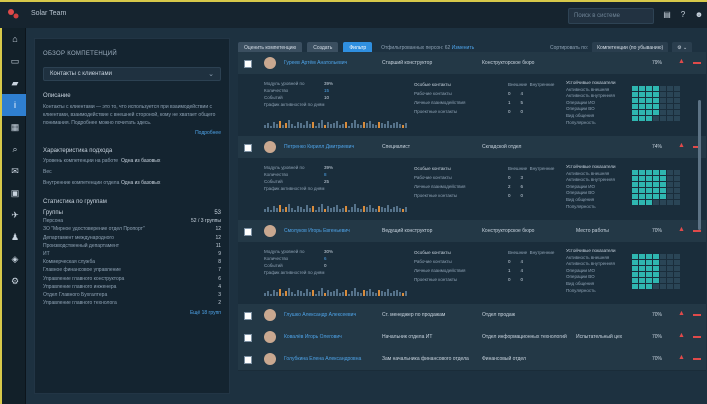  What do you see at coordinates (219, 262) in the screenshot?
I see `stat-value: 8` at bounding box center [219, 262].